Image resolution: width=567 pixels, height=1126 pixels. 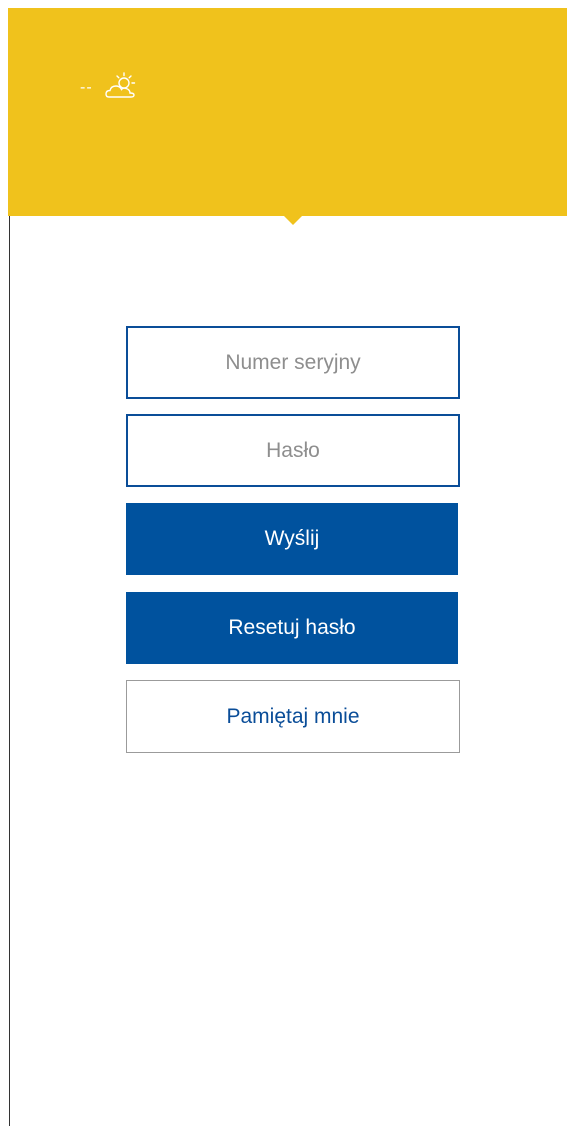 I want to click on reset-password-button: Resetuj hasło, so click(x=292, y=628).